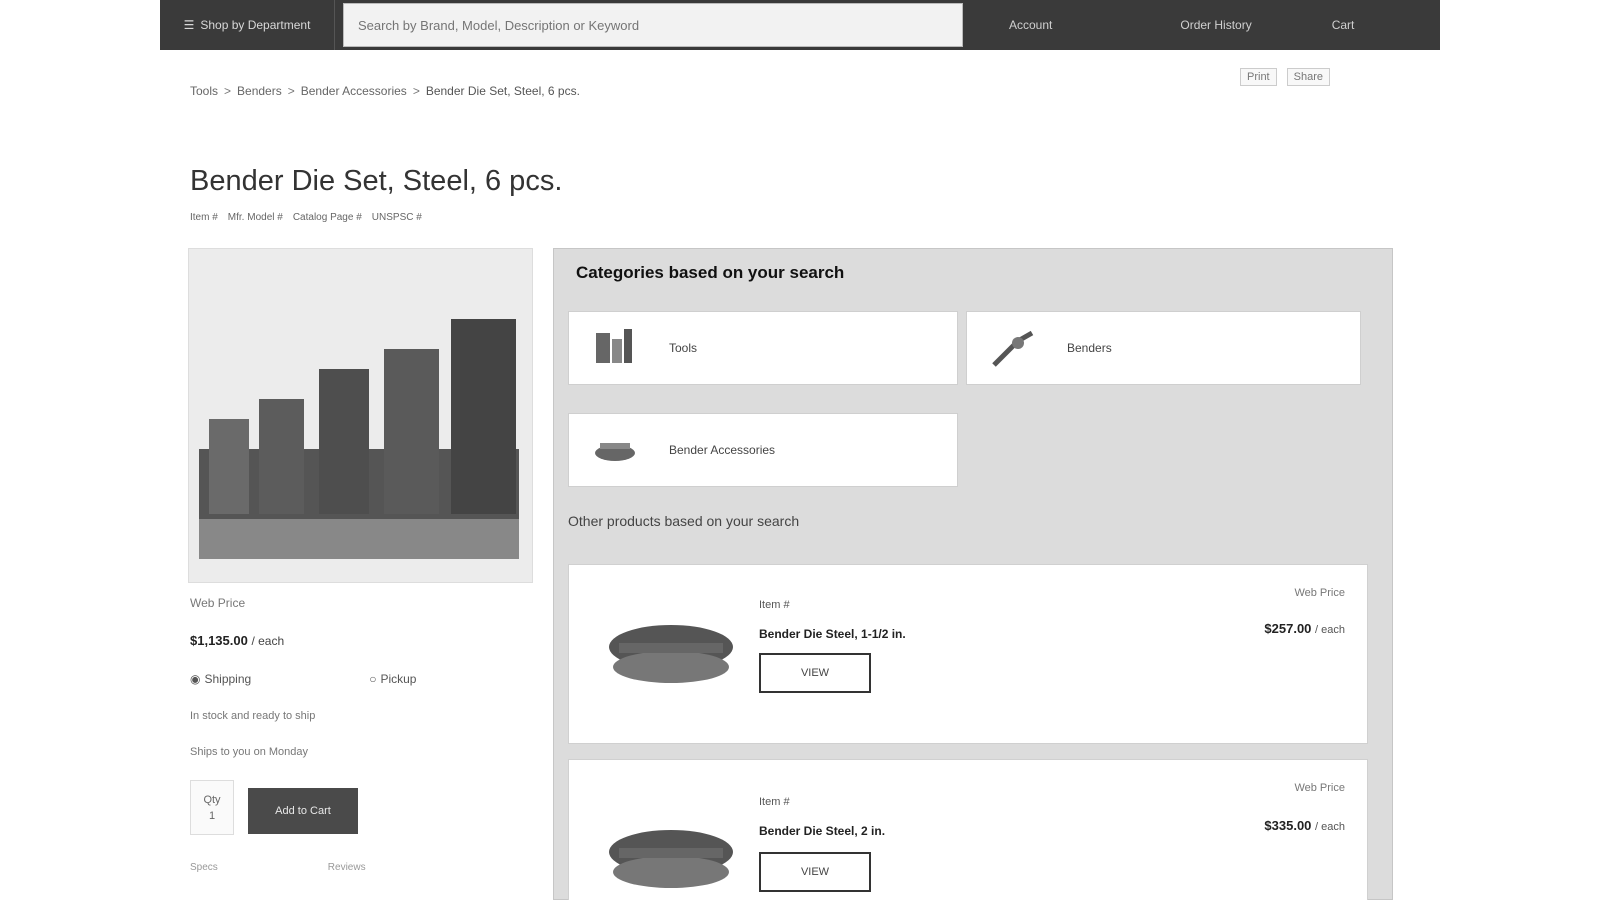 The image size is (1600, 900). Describe the element at coordinates (303, 679) in the screenshot. I see `fulfillment-options: ◉ Shipping ○ Pickup` at that location.